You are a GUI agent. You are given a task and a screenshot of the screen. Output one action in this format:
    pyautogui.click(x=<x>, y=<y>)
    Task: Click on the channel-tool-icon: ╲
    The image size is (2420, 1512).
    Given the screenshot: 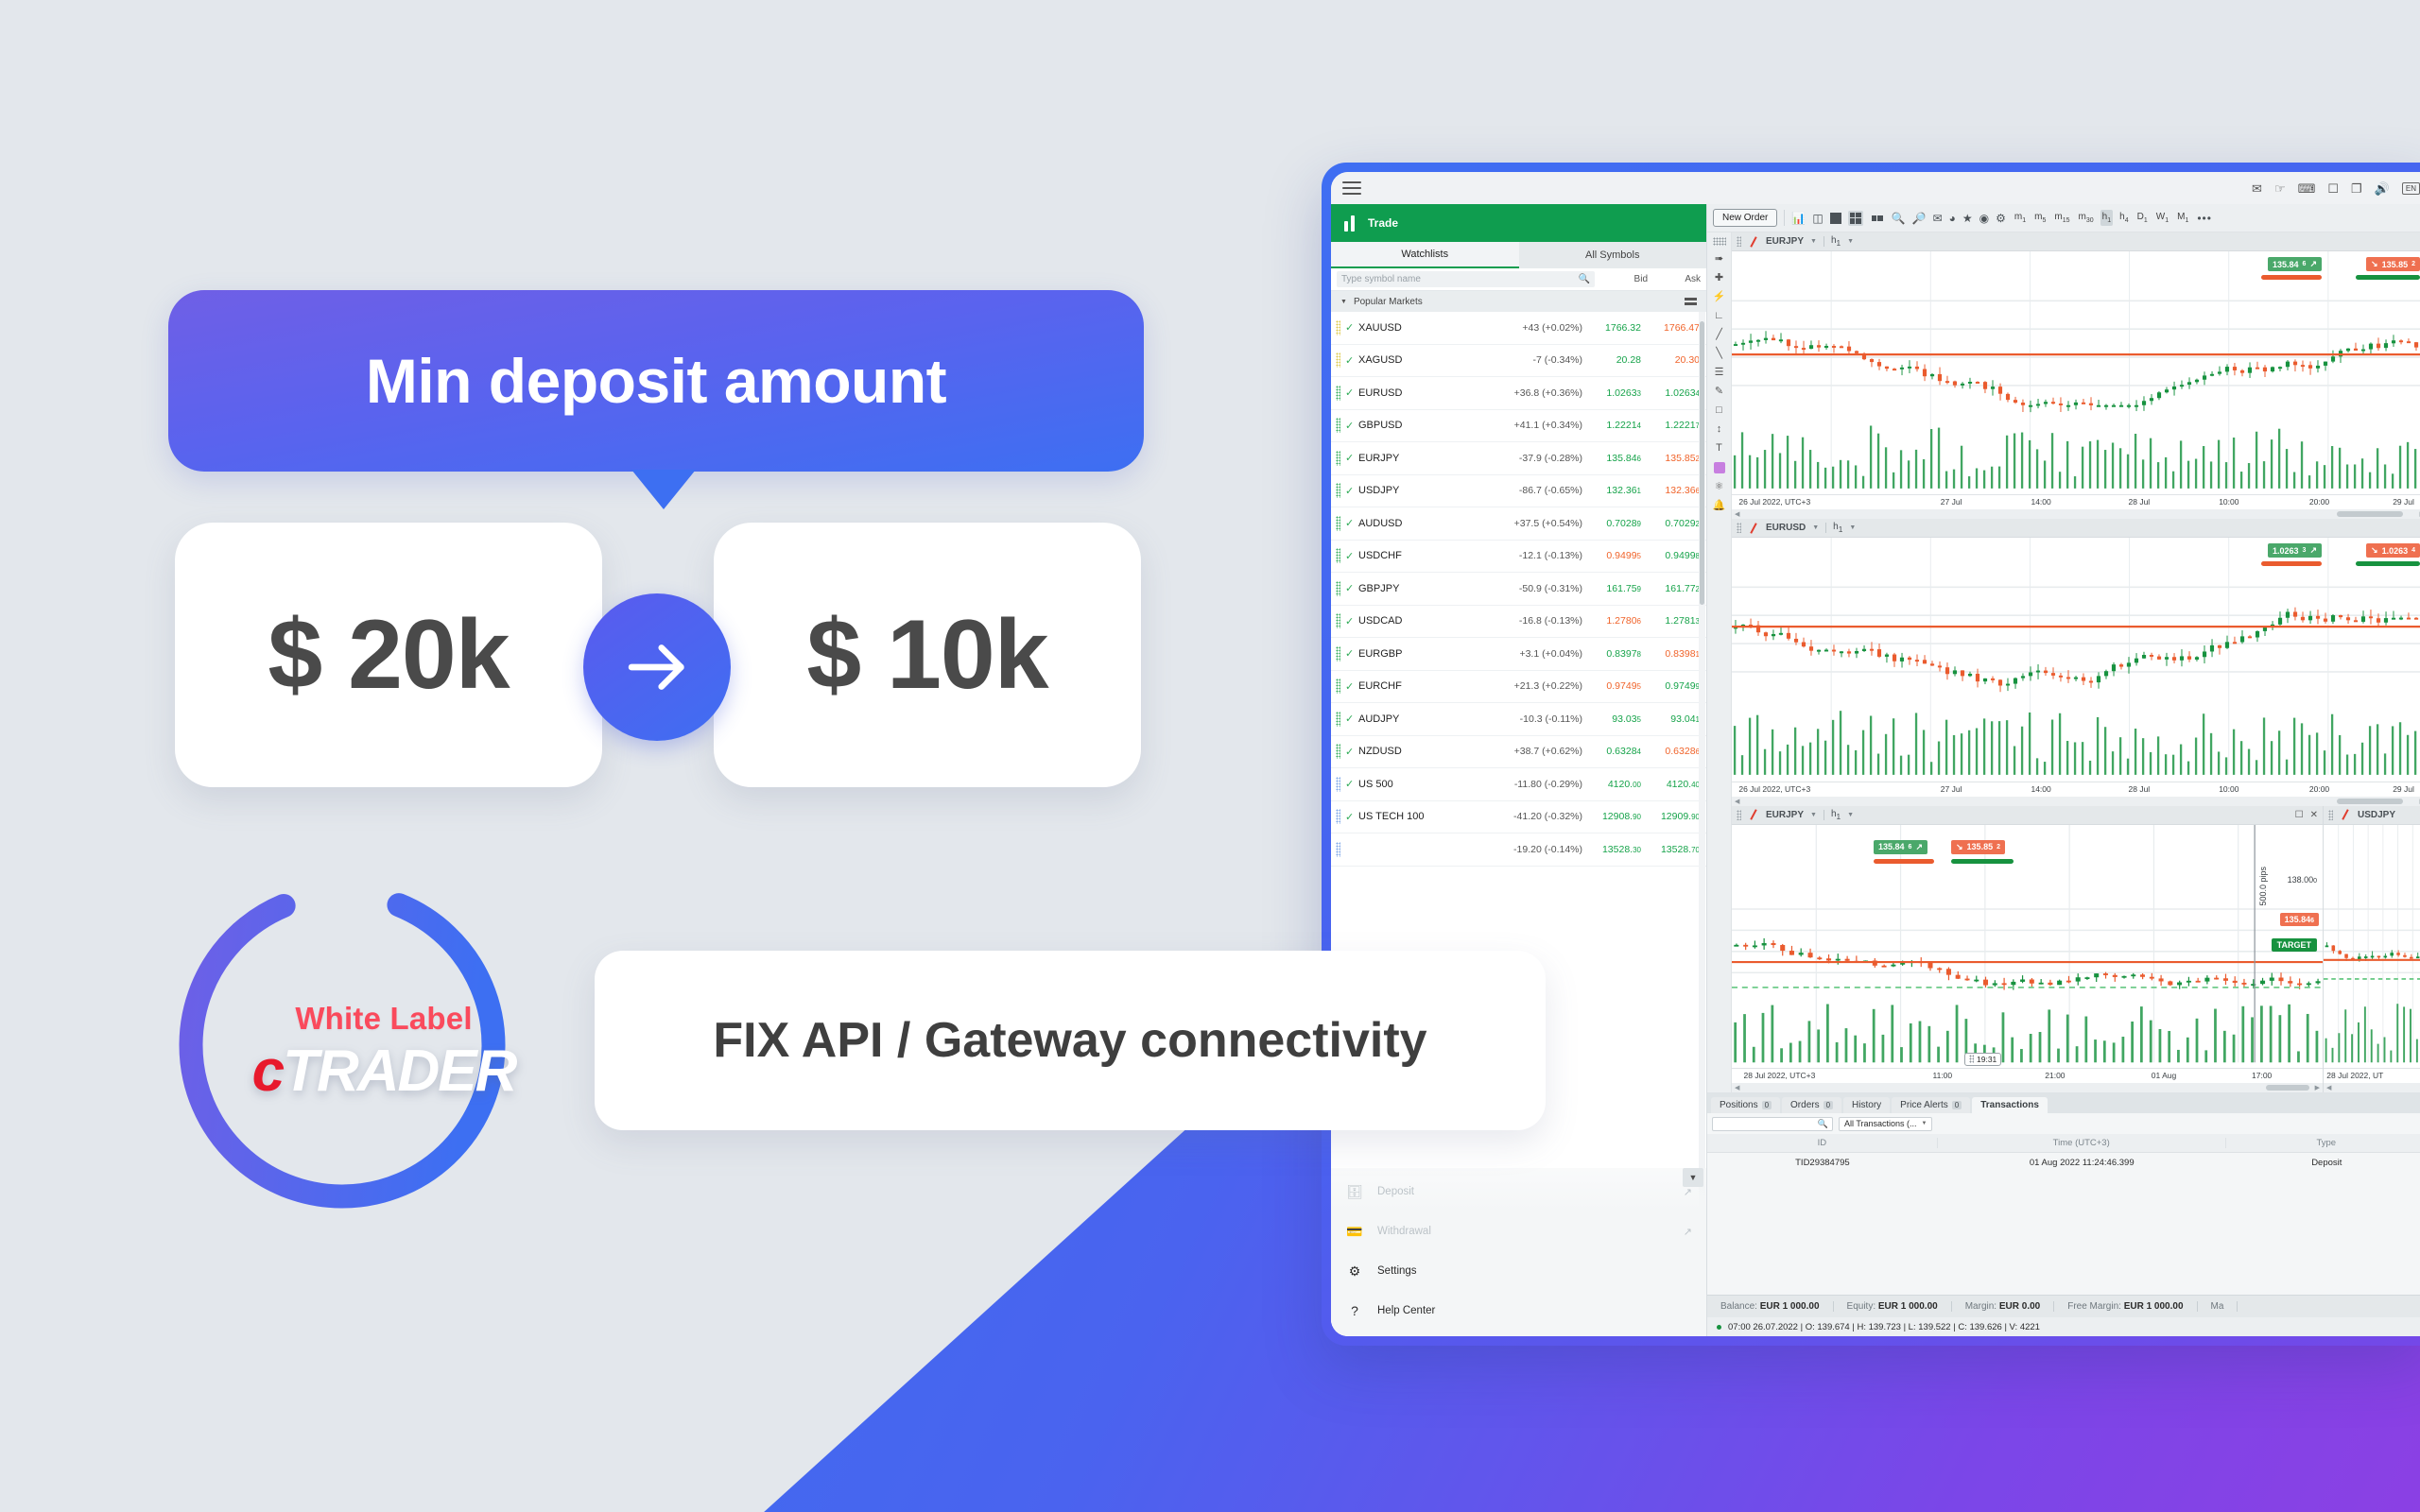 What is the action you would take?
    pyautogui.click(x=1719, y=354)
    